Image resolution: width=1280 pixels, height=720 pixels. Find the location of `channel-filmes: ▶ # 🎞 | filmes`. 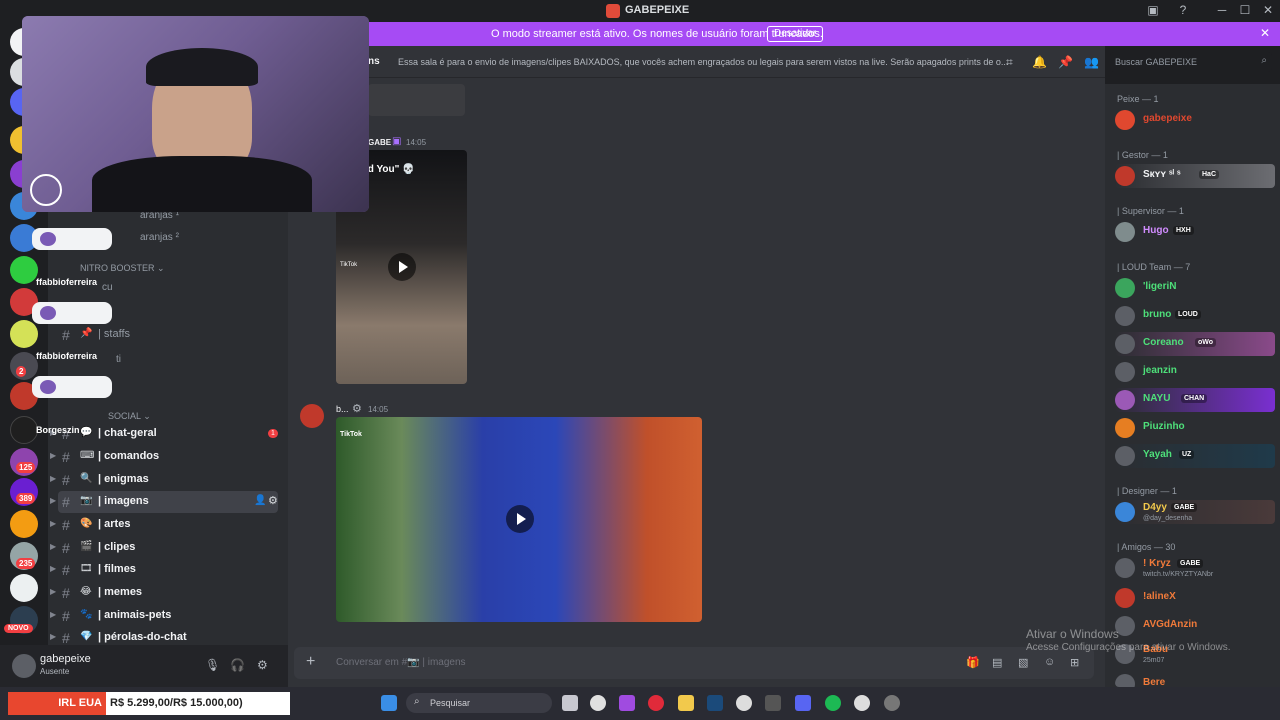

channel-filmes: ▶ # 🎞 | filmes is located at coordinates (164, 570).